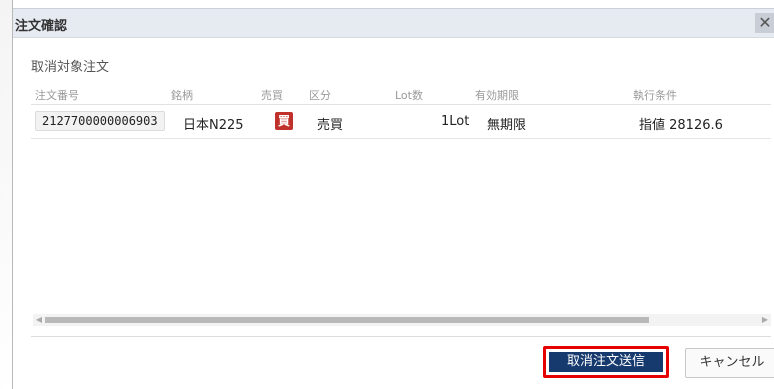 This screenshot has height=389, width=774. What do you see at coordinates (70, 67) in the screenshot?
I see `section-title: 取消対象注文` at bounding box center [70, 67].